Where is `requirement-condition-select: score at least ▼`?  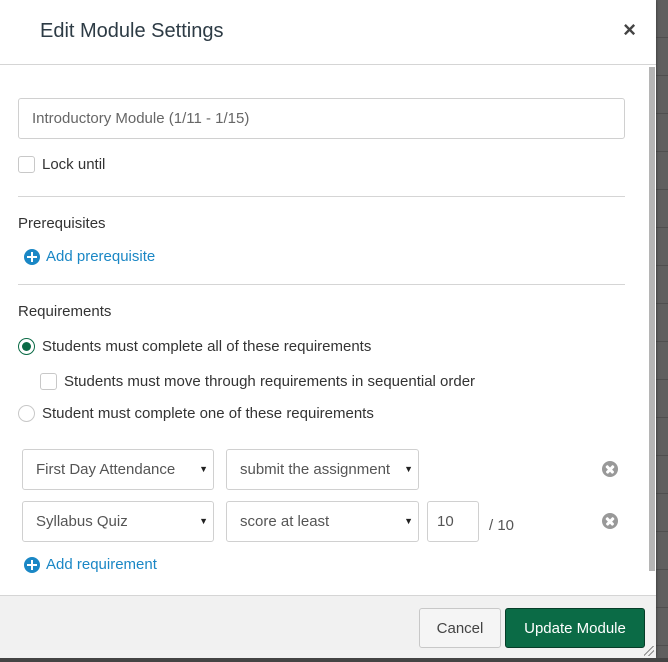 requirement-condition-select: score at least ▼ is located at coordinates (322, 521).